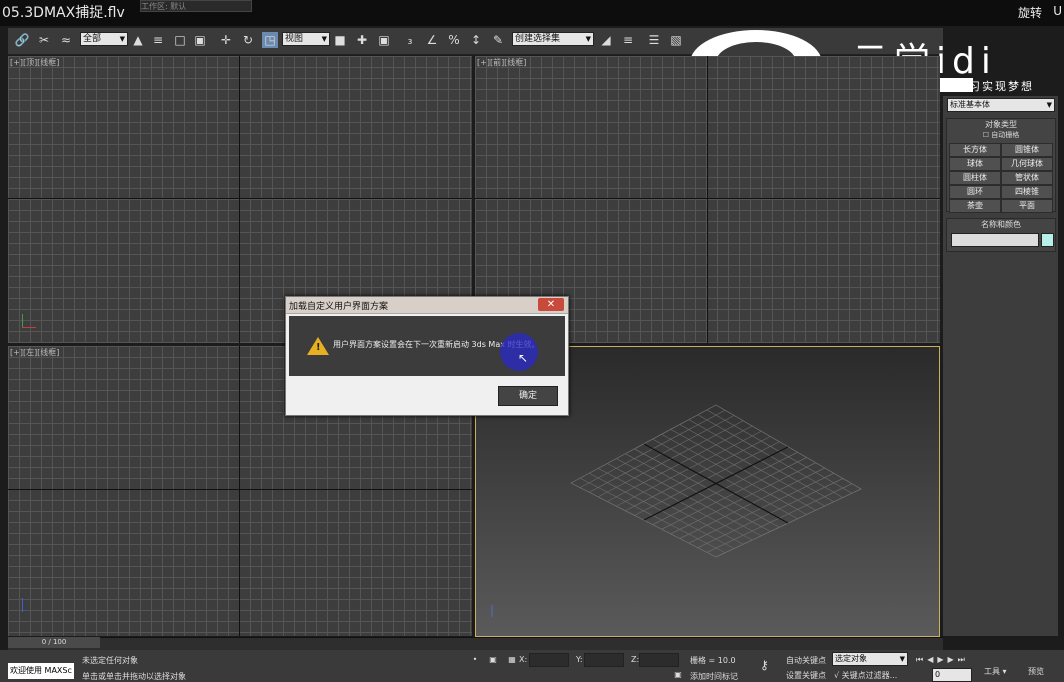  What do you see at coordinates (714, 676) in the screenshot?
I see `add-time-tag: 添加时间标记` at bounding box center [714, 676].